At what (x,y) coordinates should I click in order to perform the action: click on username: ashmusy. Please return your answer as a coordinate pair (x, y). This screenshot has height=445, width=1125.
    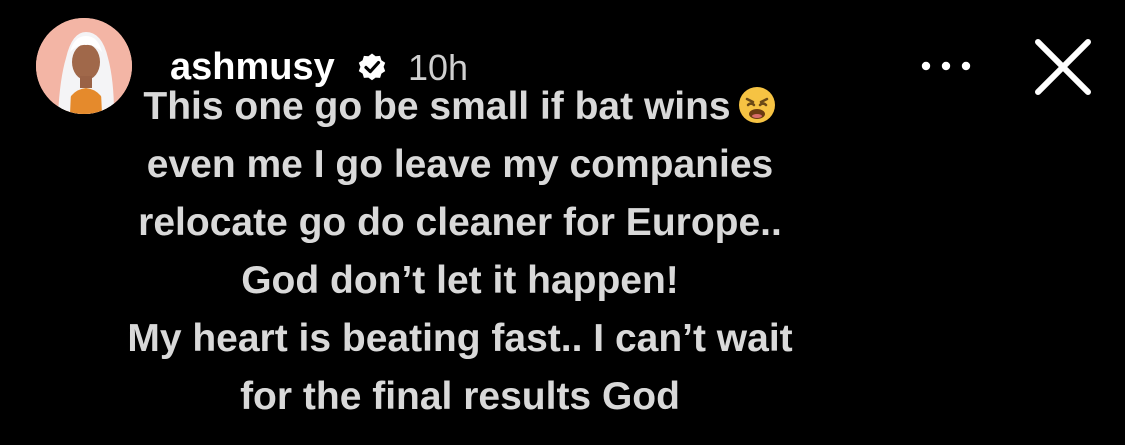
    Looking at the image, I should click on (252, 67).